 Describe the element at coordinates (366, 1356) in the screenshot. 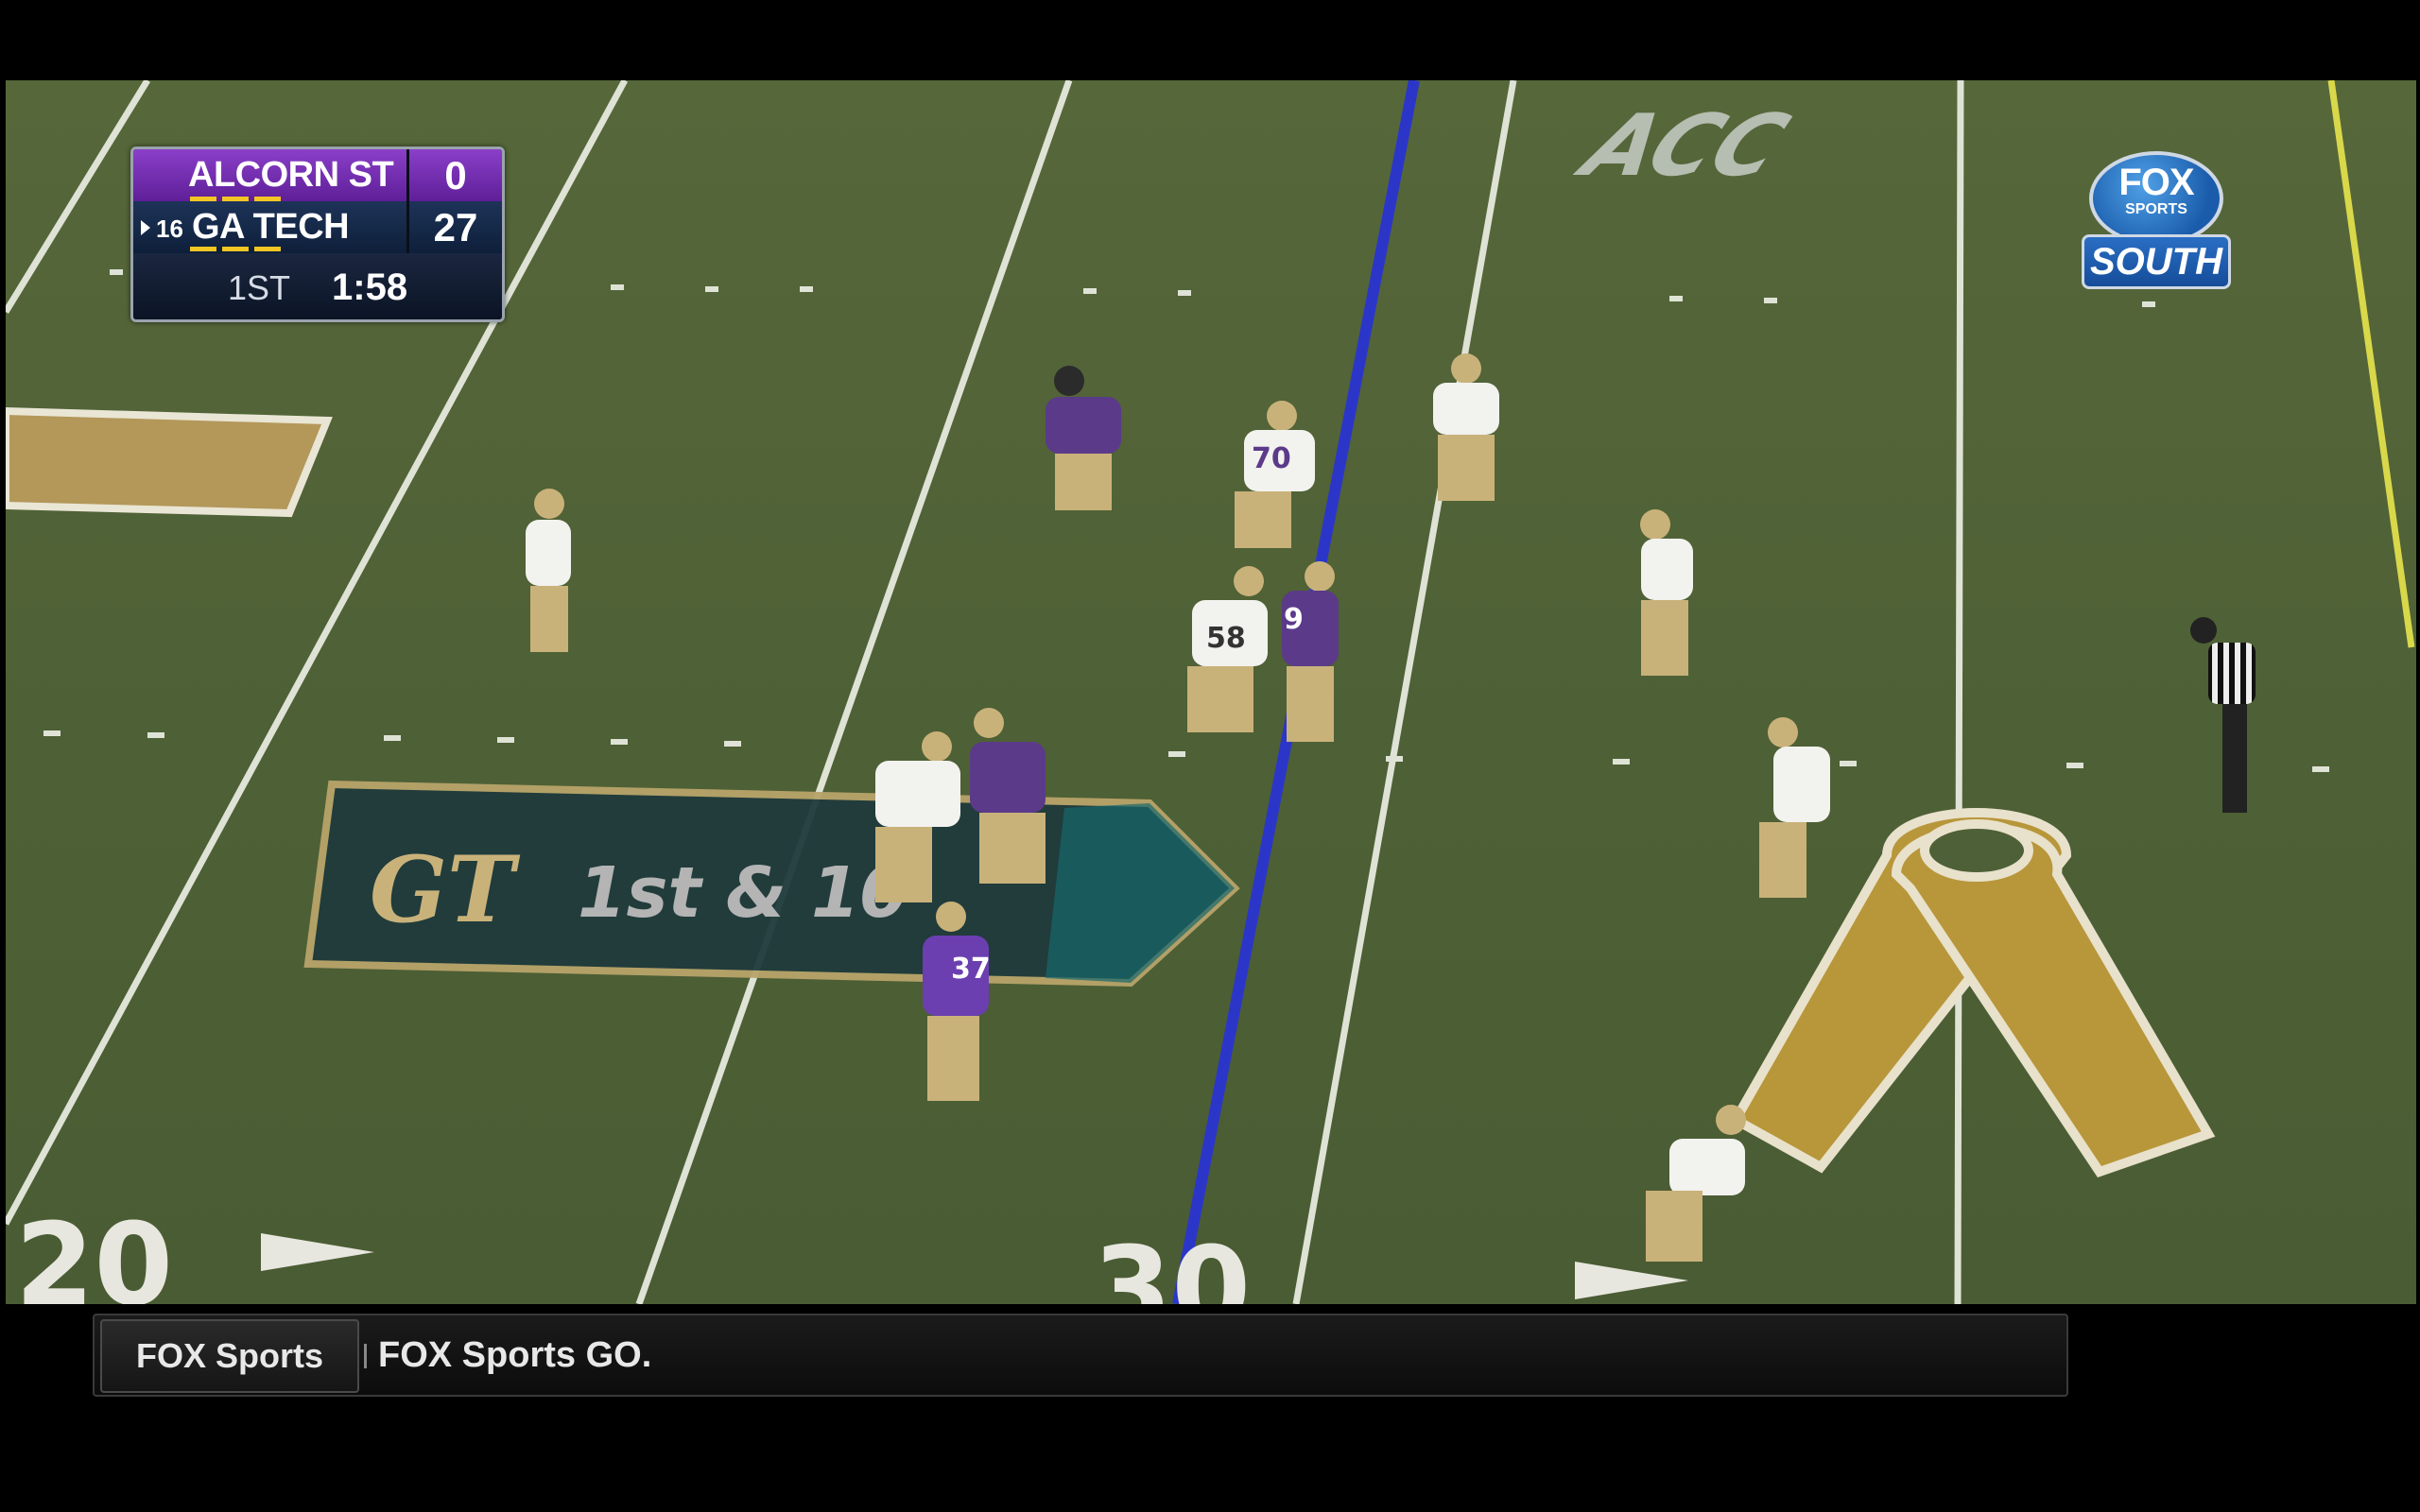

I see `ticker-divider` at that location.